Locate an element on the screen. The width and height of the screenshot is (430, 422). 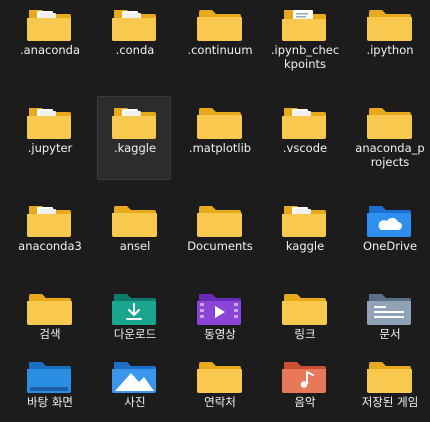
music-folder-icon is located at coordinates (304, 375).